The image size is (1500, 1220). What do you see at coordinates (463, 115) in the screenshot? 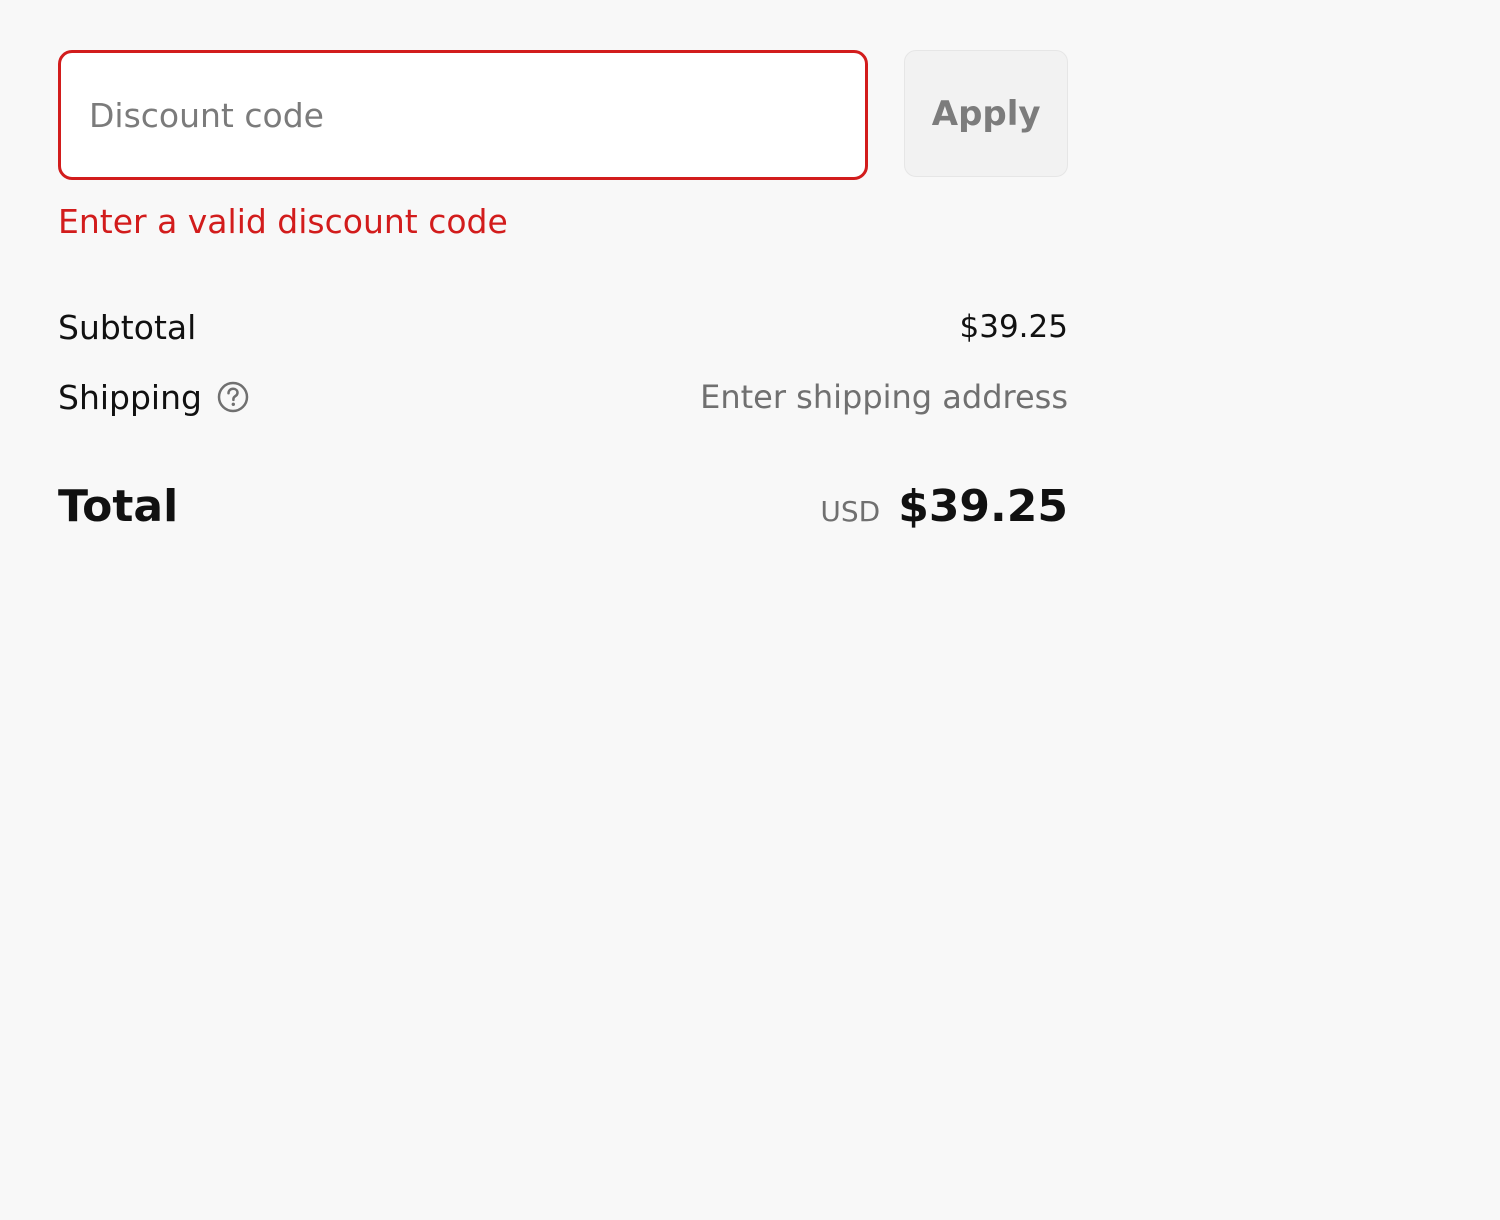
I see `discount-code-input` at bounding box center [463, 115].